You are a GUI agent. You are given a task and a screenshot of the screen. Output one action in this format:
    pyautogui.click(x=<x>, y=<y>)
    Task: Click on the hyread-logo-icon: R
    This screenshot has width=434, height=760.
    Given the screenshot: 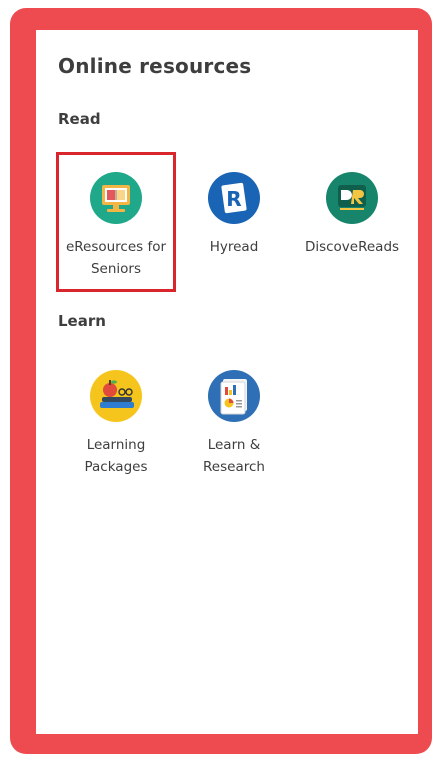 What is the action you would take?
    pyautogui.click(x=234, y=198)
    